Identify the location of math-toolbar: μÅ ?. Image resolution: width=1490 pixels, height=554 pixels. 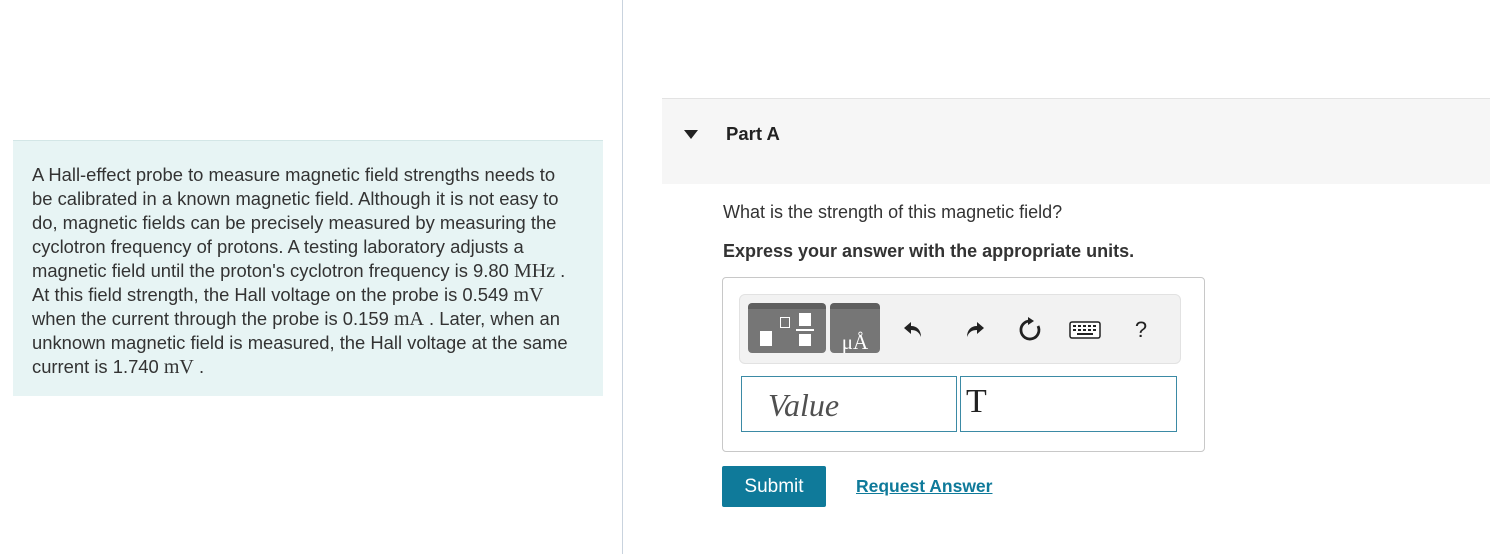
(960, 329).